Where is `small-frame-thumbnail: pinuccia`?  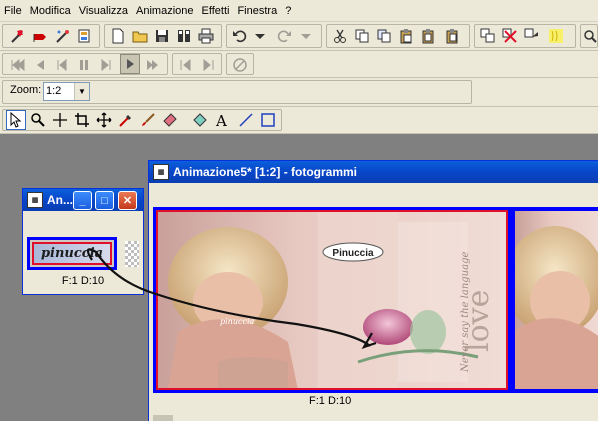
small-frame-thumbnail: pinuccia is located at coordinates (72, 253).